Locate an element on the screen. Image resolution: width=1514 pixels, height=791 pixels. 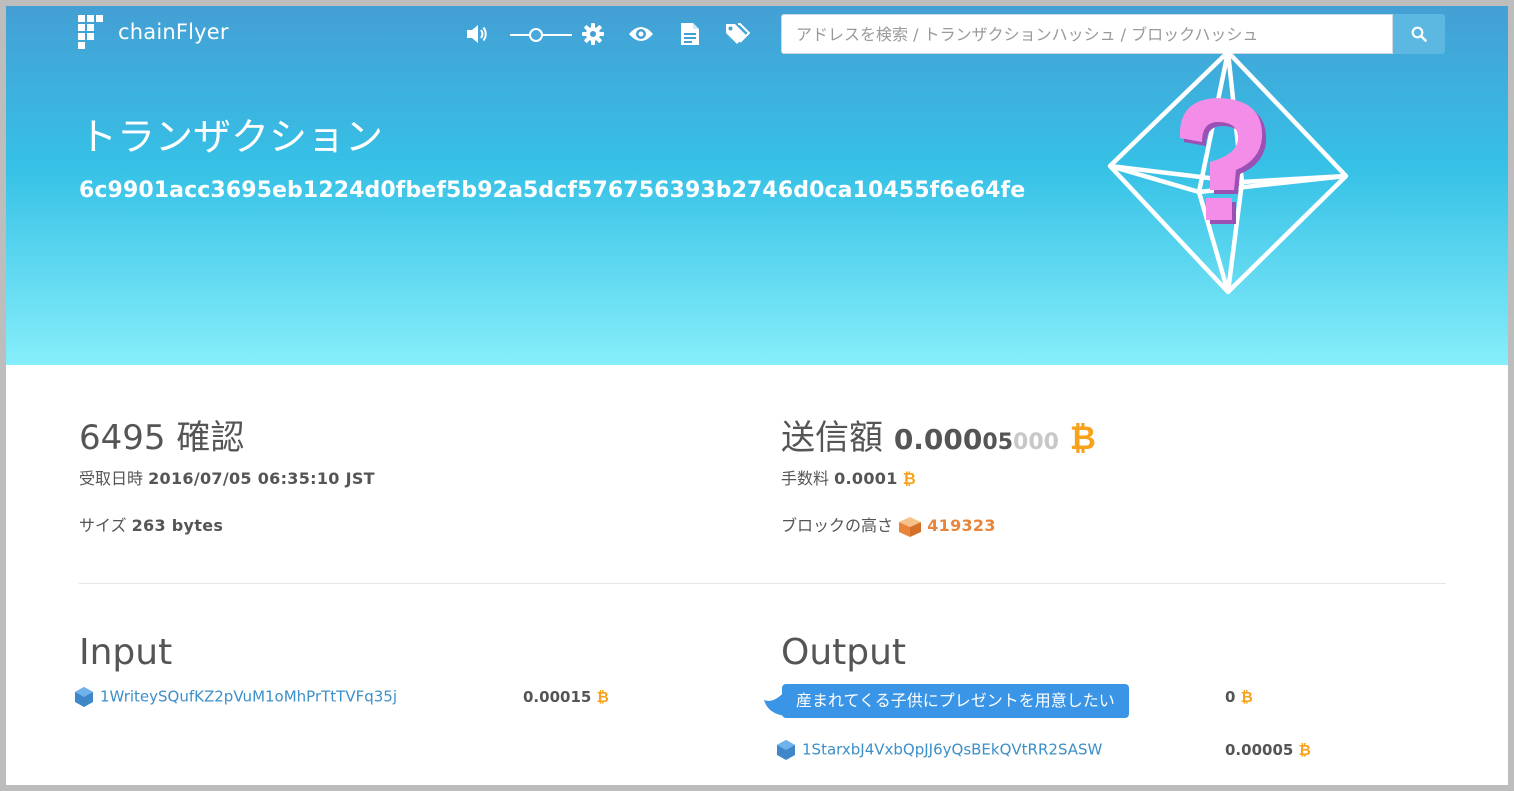
input-amount: 0.00015 ₿ is located at coordinates (566, 697).